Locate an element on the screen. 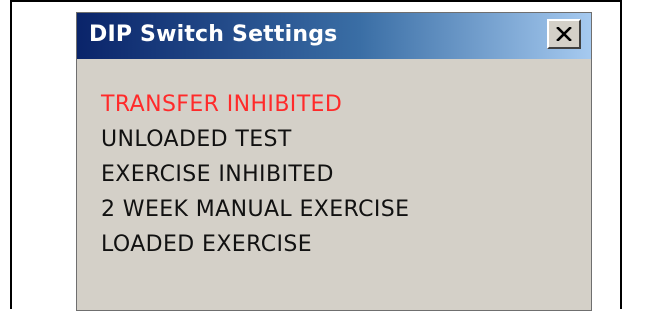  title-bar: DIP Switch Settings is located at coordinates (334, 36).